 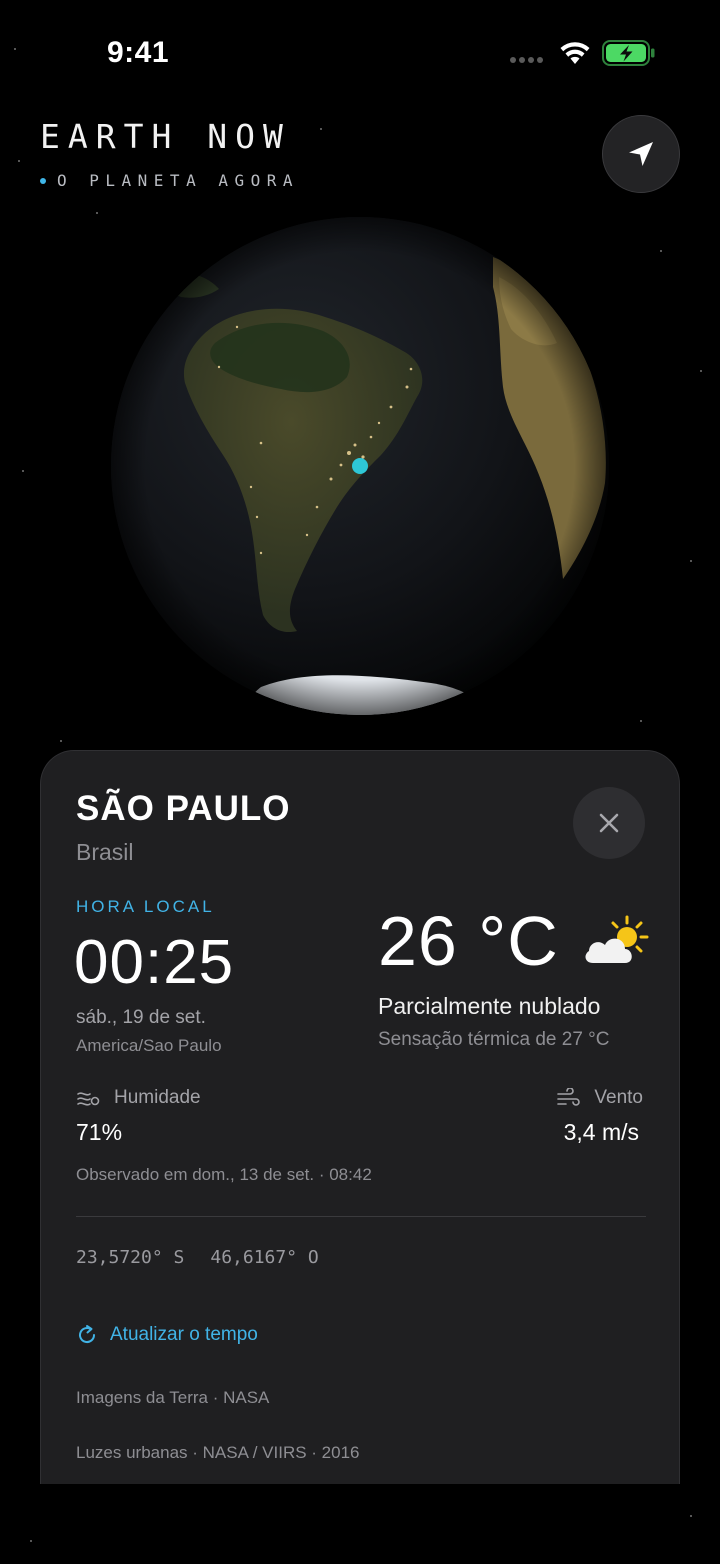 I want to click on humidity-icon, so click(x=88, y=1099).